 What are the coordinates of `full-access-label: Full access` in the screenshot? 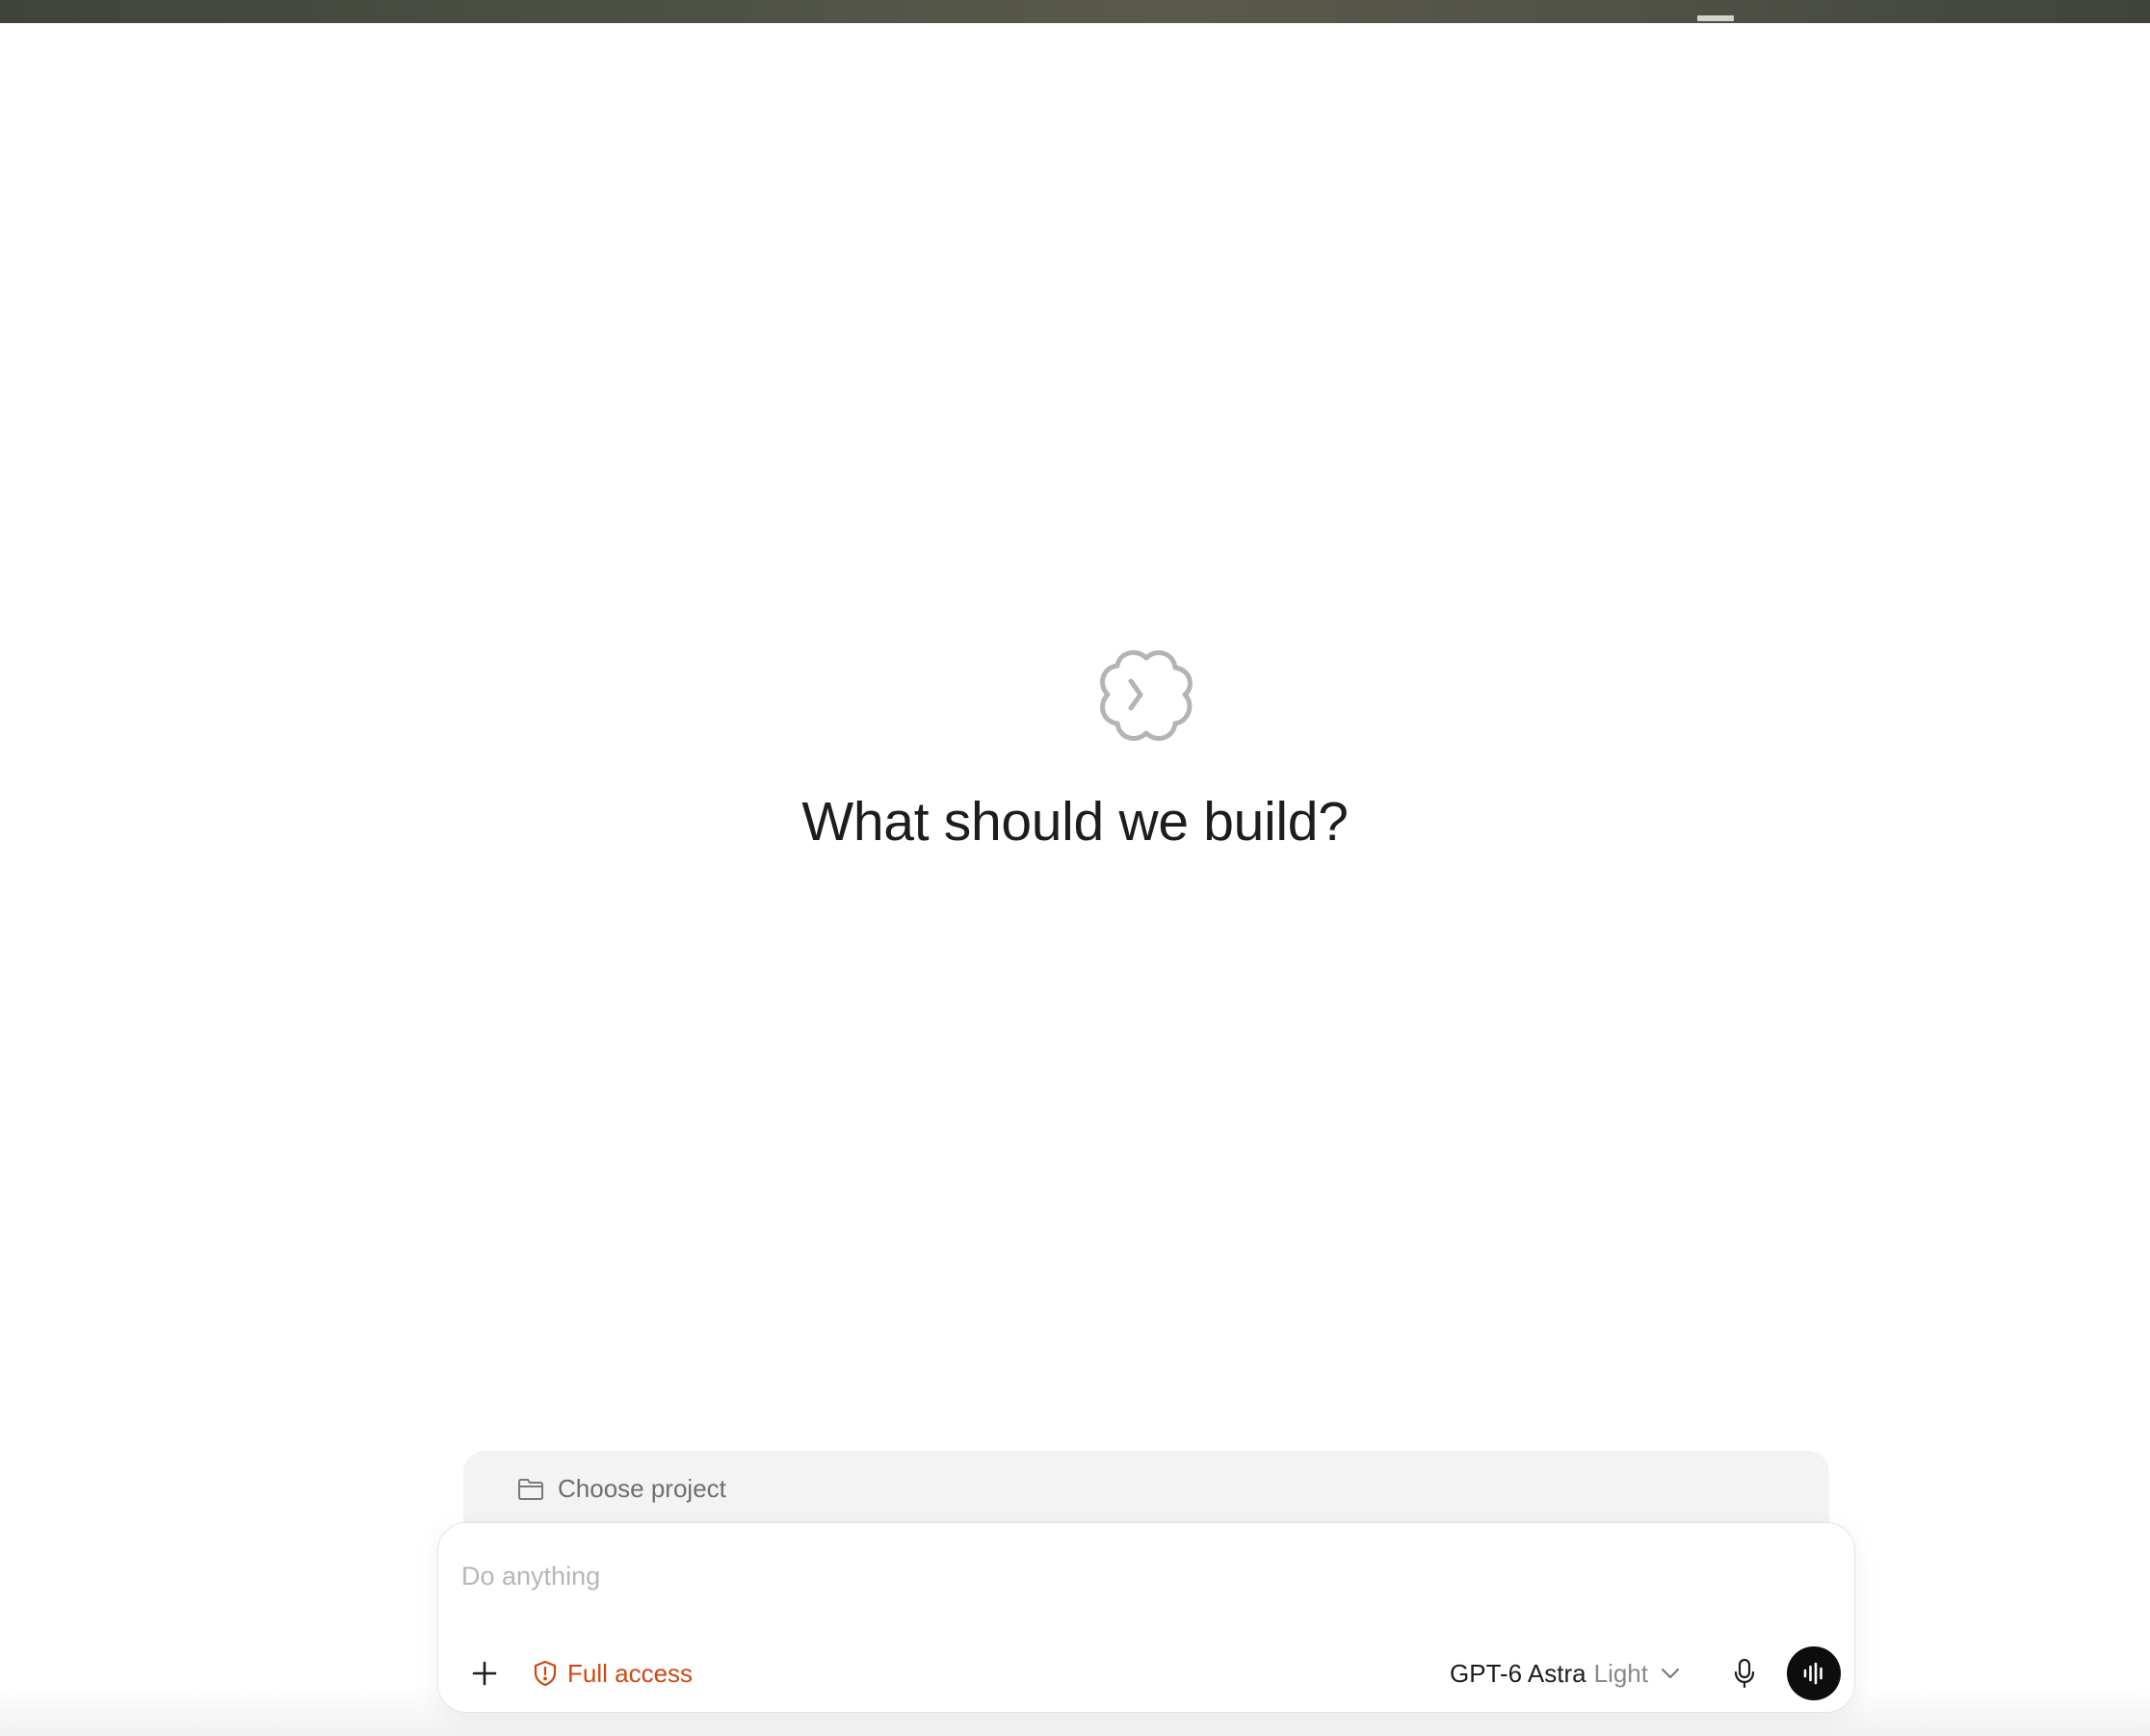 It's located at (630, 1673).